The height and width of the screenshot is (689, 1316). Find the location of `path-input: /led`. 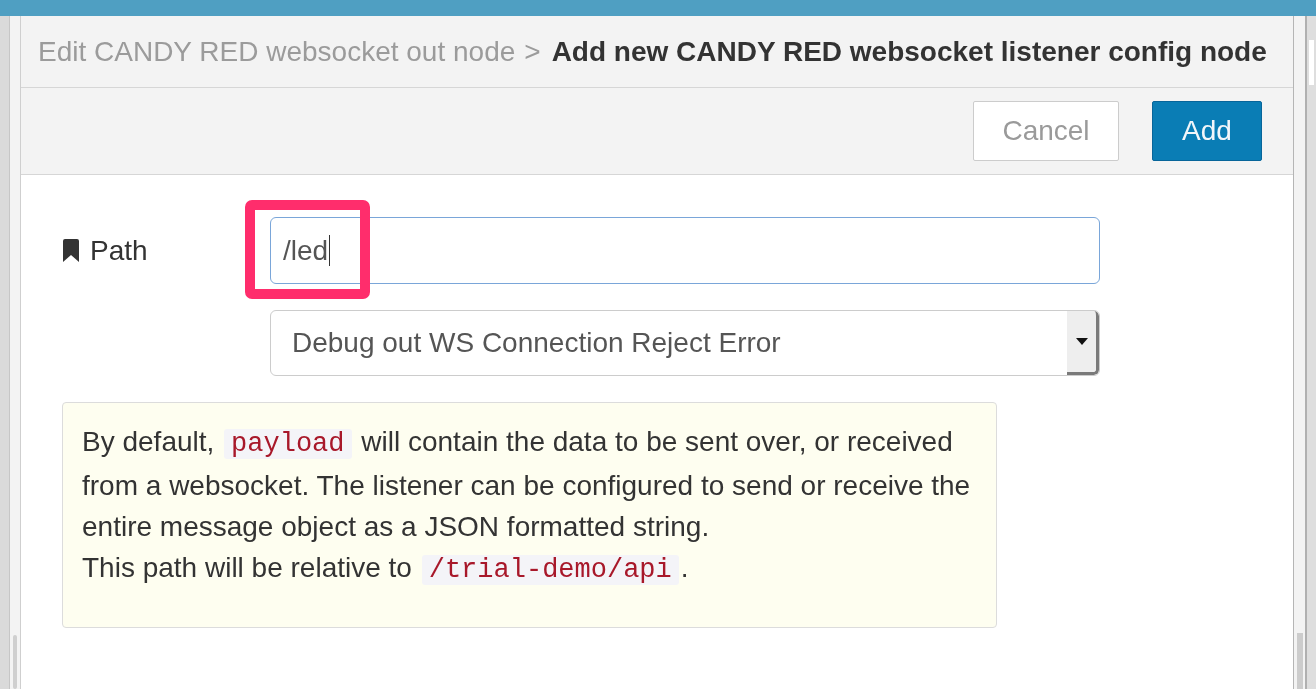

path-input: /led is located at coordinates (685, 250).